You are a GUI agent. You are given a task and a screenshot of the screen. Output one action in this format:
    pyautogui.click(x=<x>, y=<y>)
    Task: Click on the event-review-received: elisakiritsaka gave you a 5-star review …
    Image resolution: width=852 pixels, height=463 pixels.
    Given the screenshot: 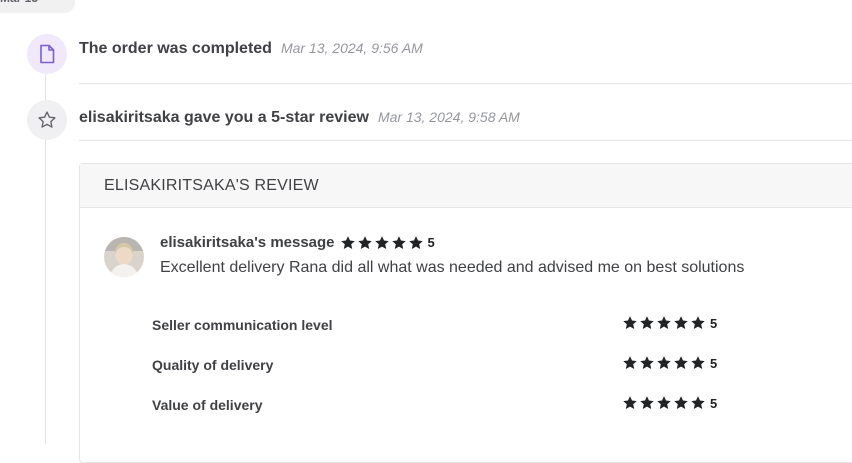 What is the action you would take?
    pyautogui.click(x=299, y=118)
    